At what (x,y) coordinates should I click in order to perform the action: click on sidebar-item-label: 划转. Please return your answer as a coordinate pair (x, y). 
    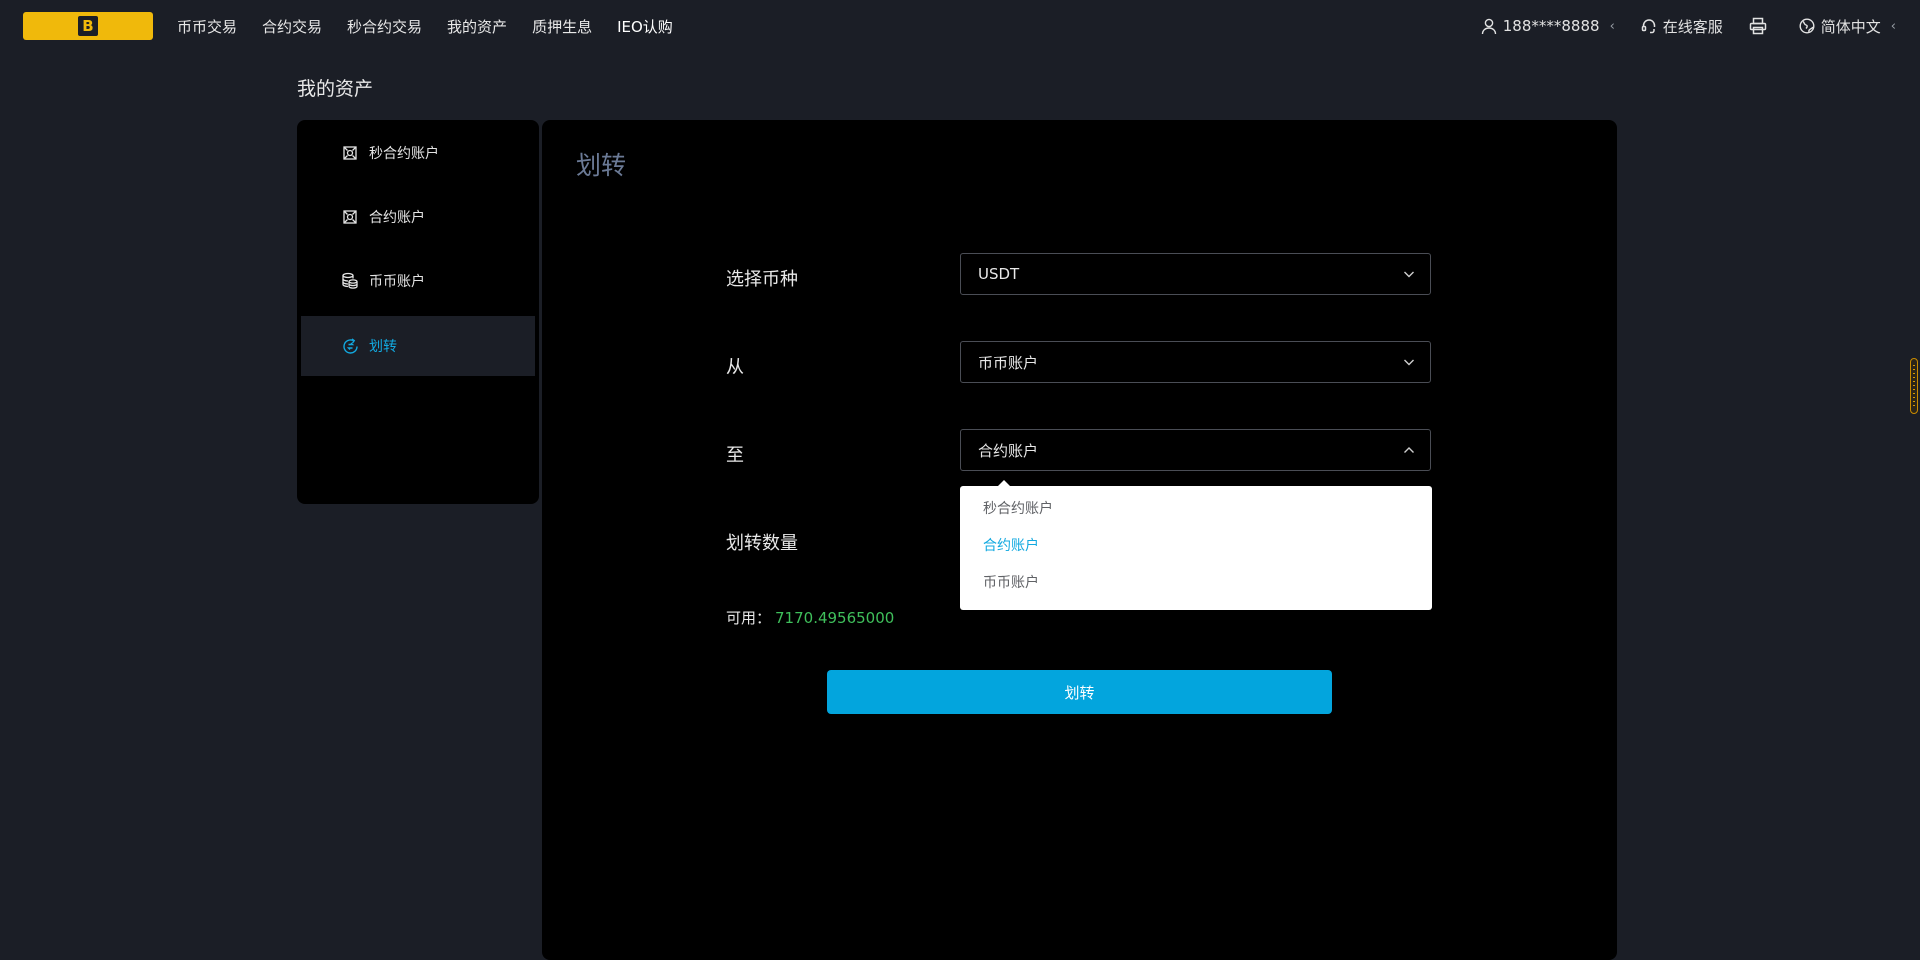
    Looking at the image, I should click on (383, 347).